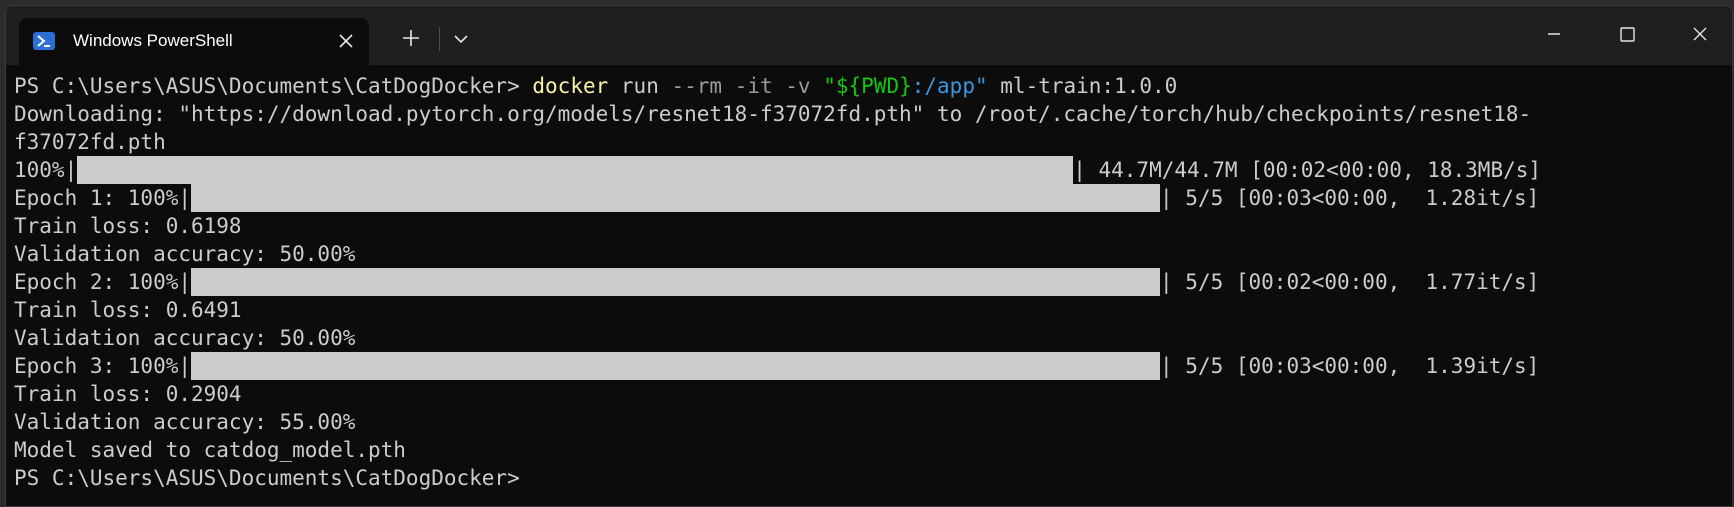 Image resolution: width=1734 pixels, height=507 pixels. What do you see at coordinates (185, 422) in the screenshot?
I see `validation-accuracy-line: Validation accuracy: 55.00%` at bounding box center [185, 422].